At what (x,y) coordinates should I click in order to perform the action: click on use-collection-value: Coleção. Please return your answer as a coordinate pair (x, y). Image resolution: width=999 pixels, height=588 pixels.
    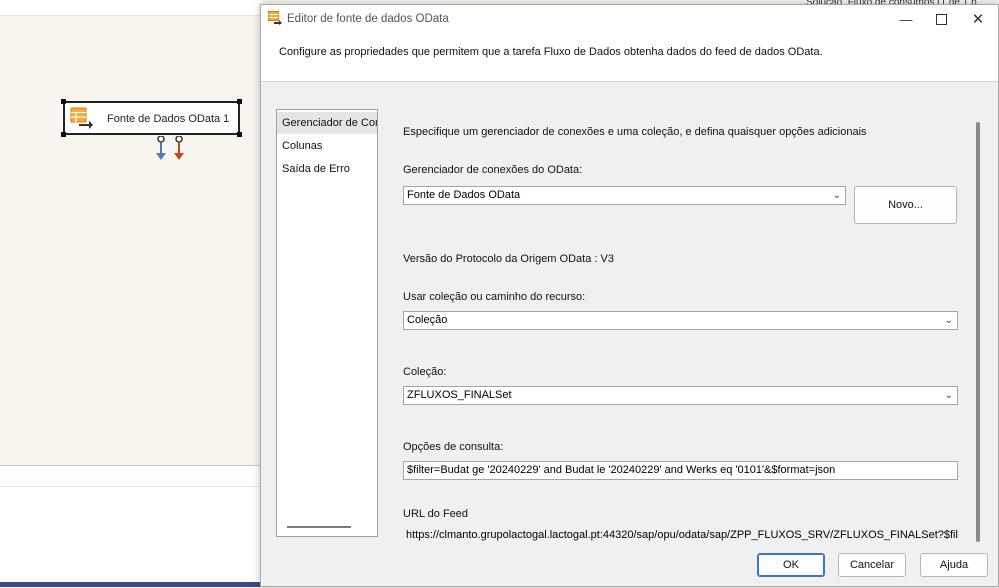
    Looking at the image, I should click on (427, 320).